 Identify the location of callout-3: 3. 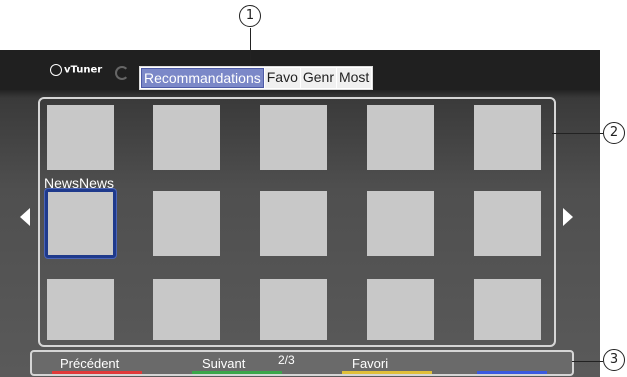
(614, 360).